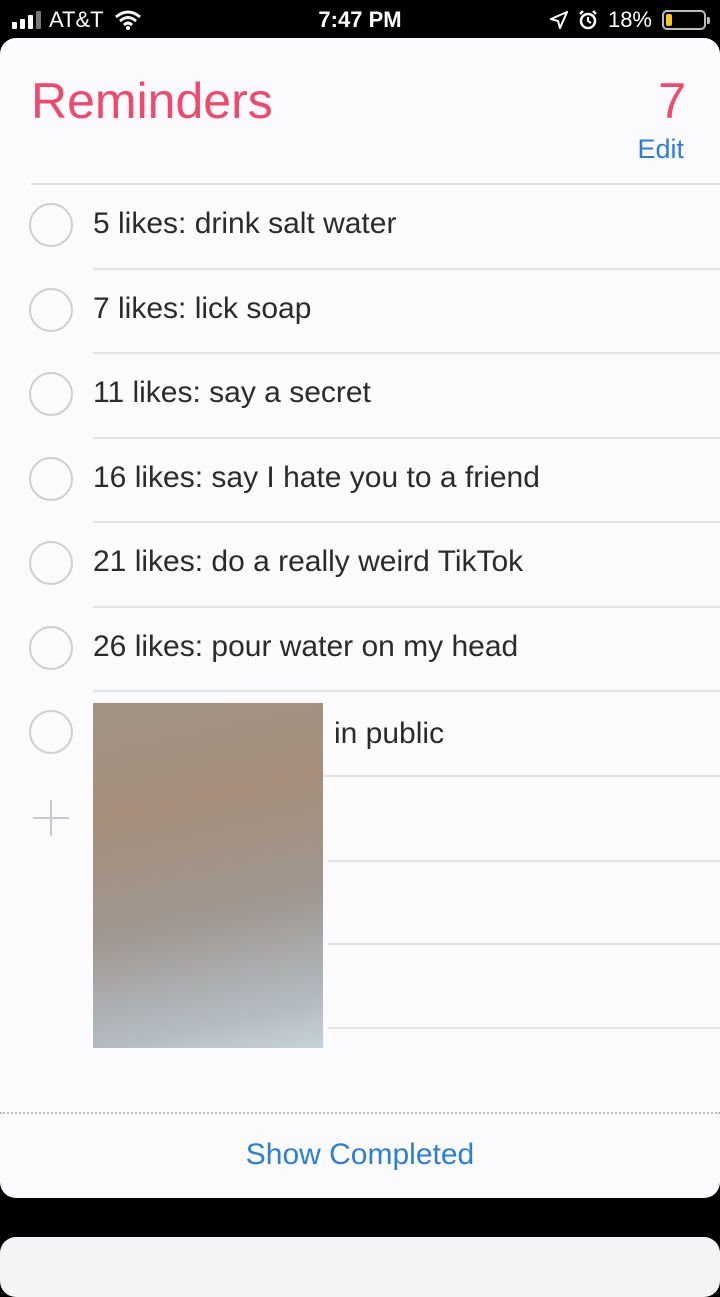  I want to click on reminder-count: 7, so click(672, 101).